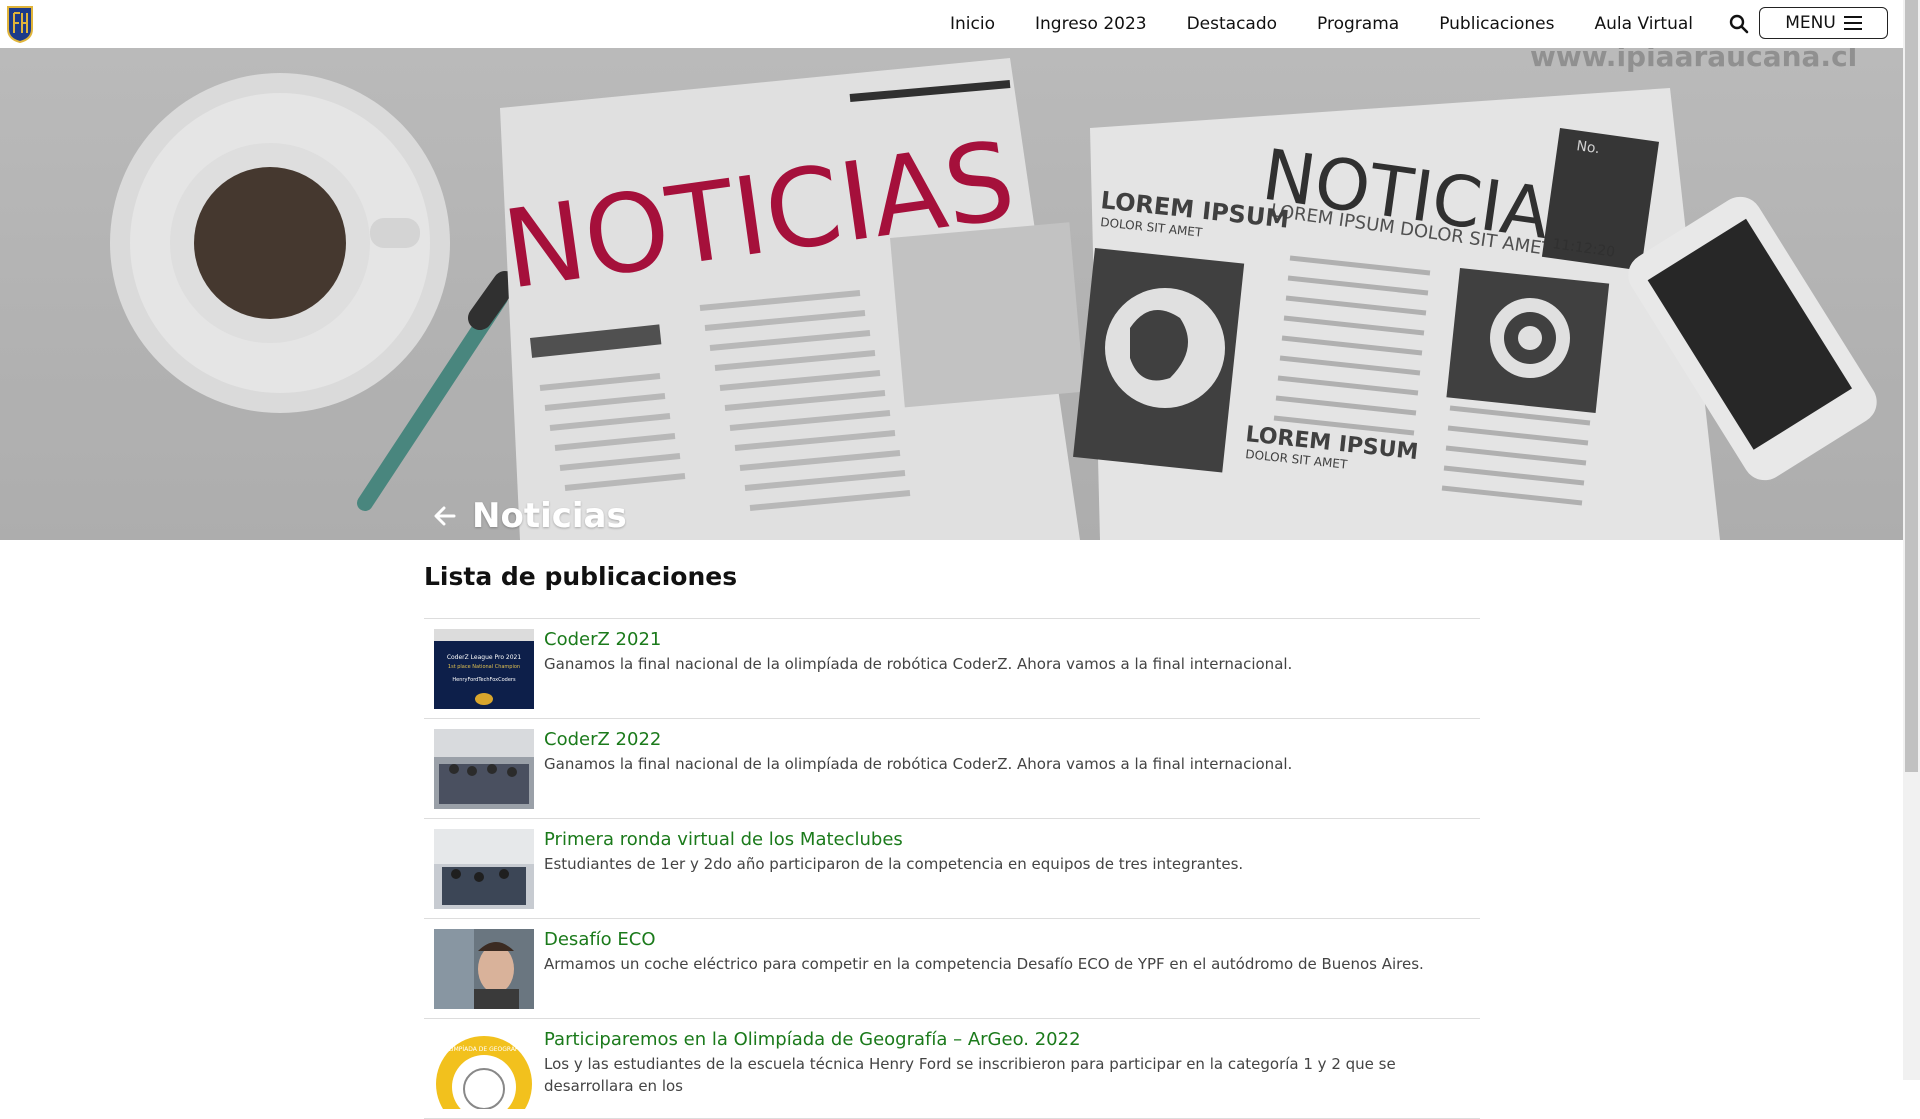 Image resolution: width=1920 pixels, height=1119 pixels. I want to click on thumb-line-2: 1st place National Champion, so click(484, 667).